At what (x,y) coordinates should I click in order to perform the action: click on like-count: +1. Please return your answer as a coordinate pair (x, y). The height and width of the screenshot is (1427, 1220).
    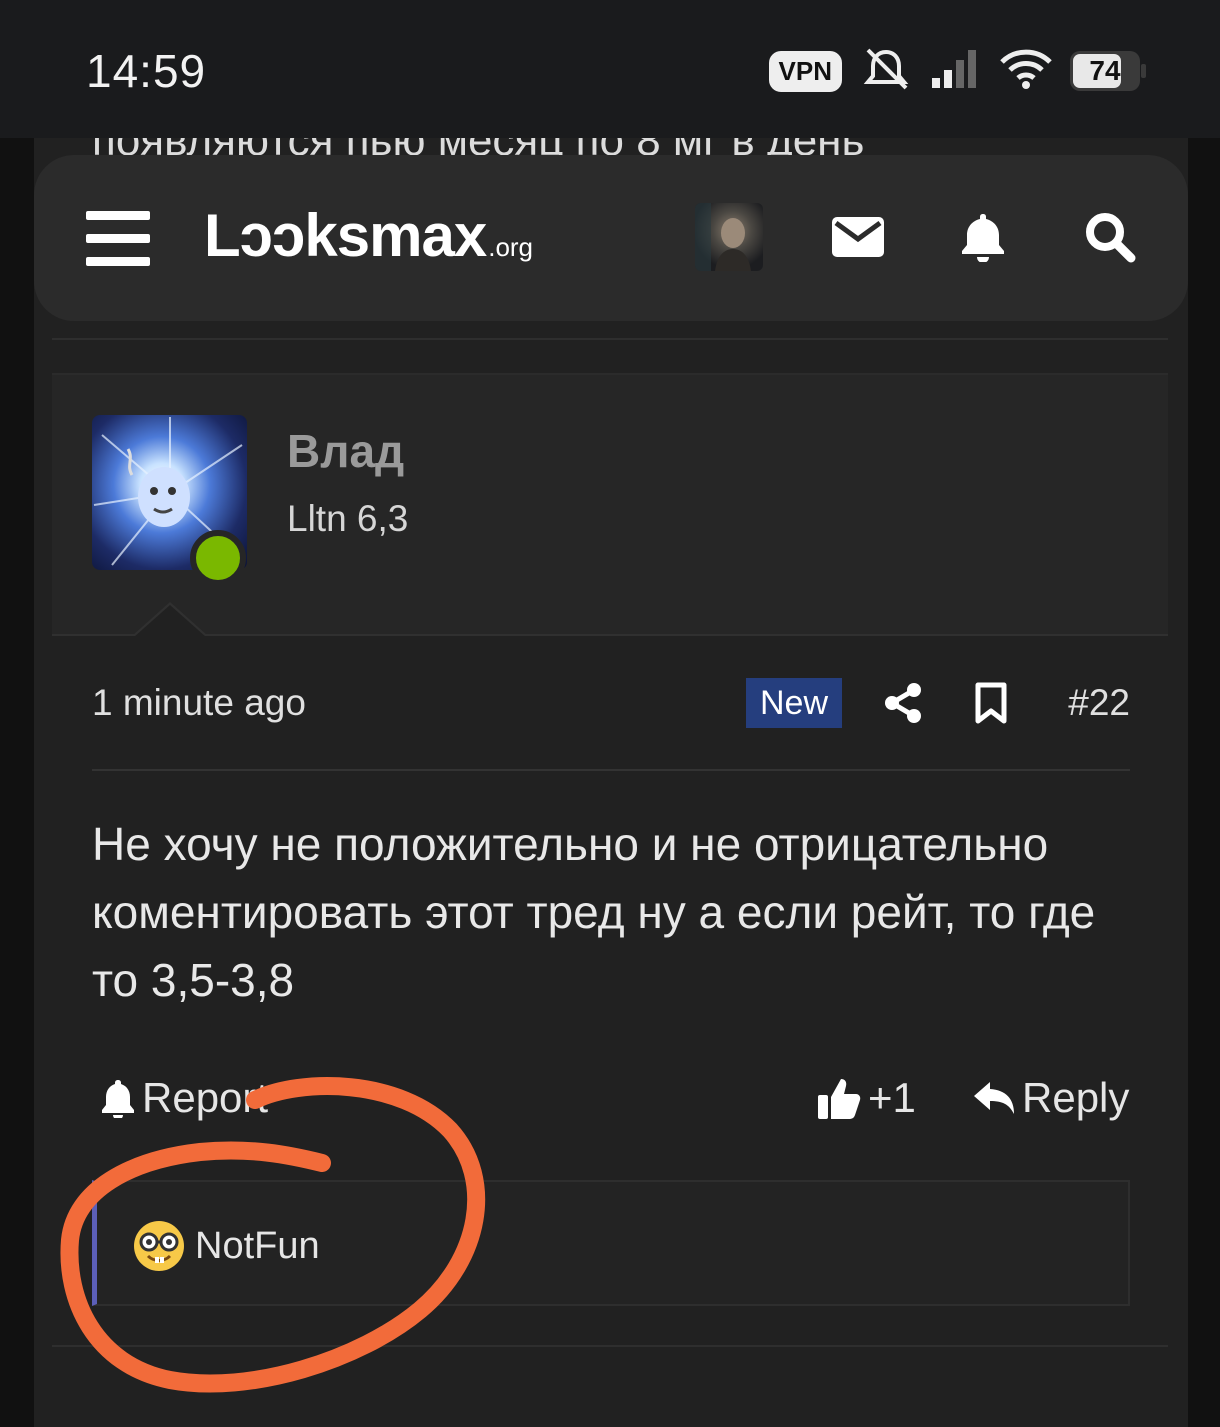
    Looking at the image, I should click on (892, 1097).